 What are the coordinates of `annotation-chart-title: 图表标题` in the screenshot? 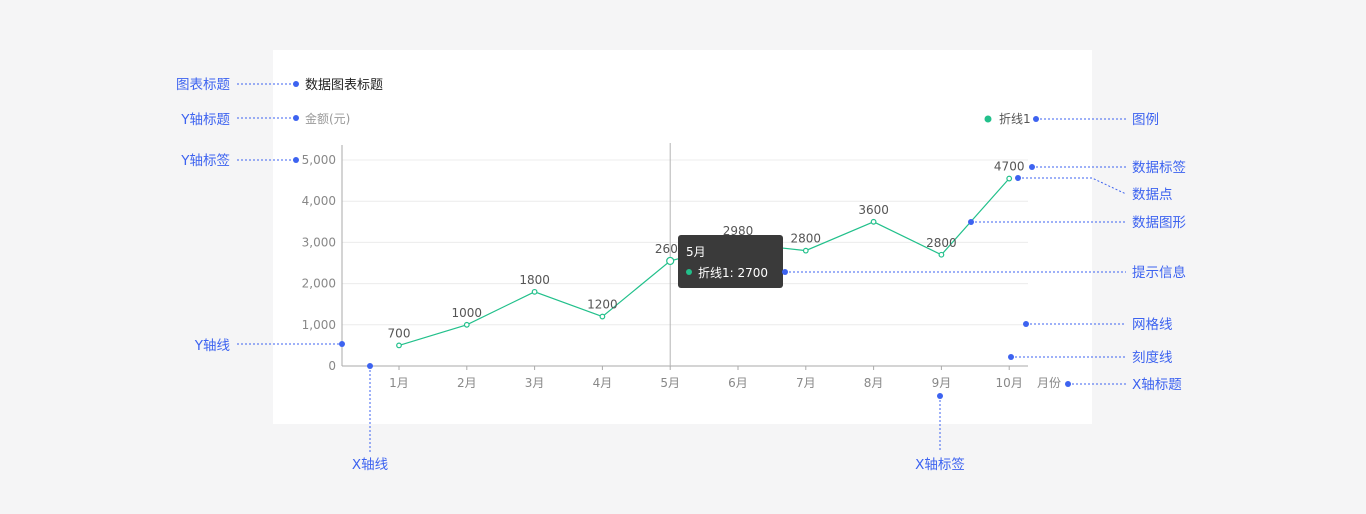 It's located at (203, 85).